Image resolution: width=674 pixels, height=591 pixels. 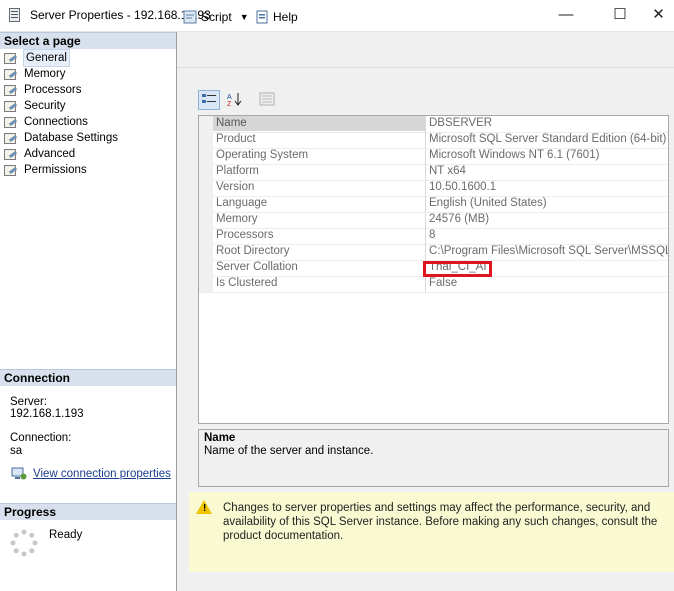 What do you see at coordinates (236, 139) in the screenshot?
I see `property-name: Product` at bounding box center [236, 139].